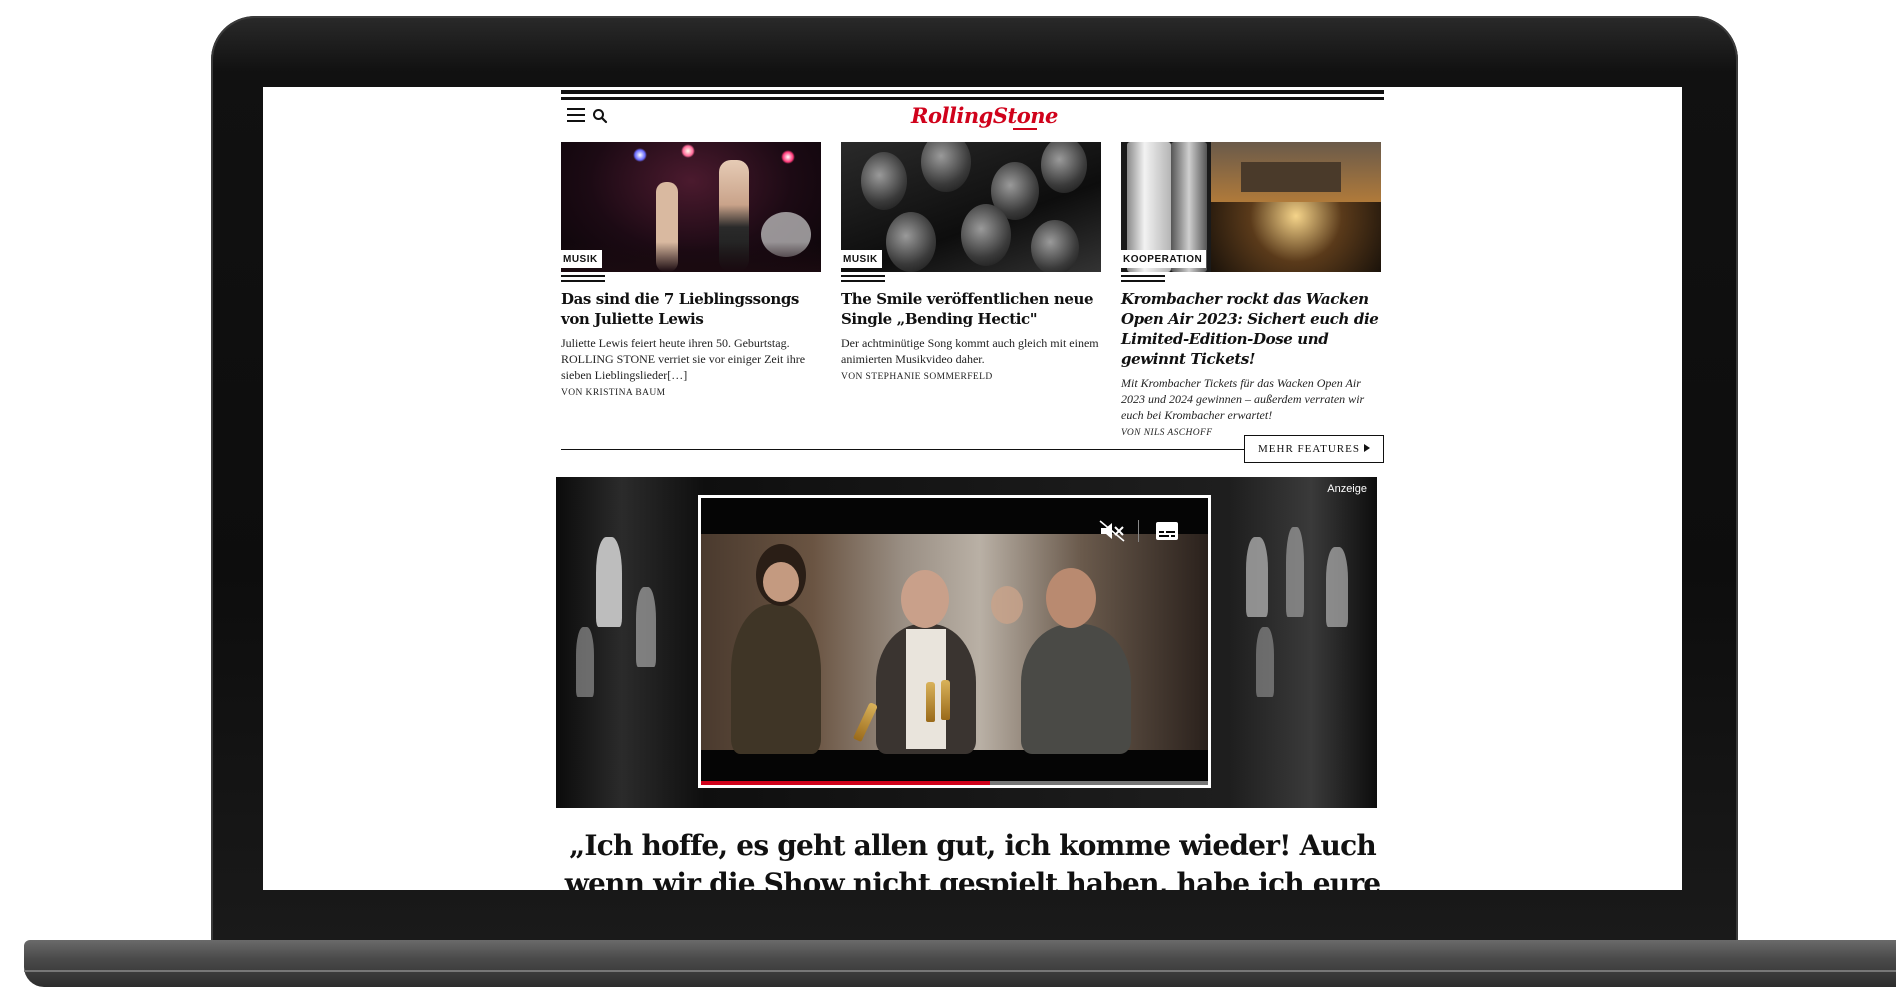 The height and width of the screenshot is (987, 1896). I want to click on muted-speaker-icon, so click(1112, 531).